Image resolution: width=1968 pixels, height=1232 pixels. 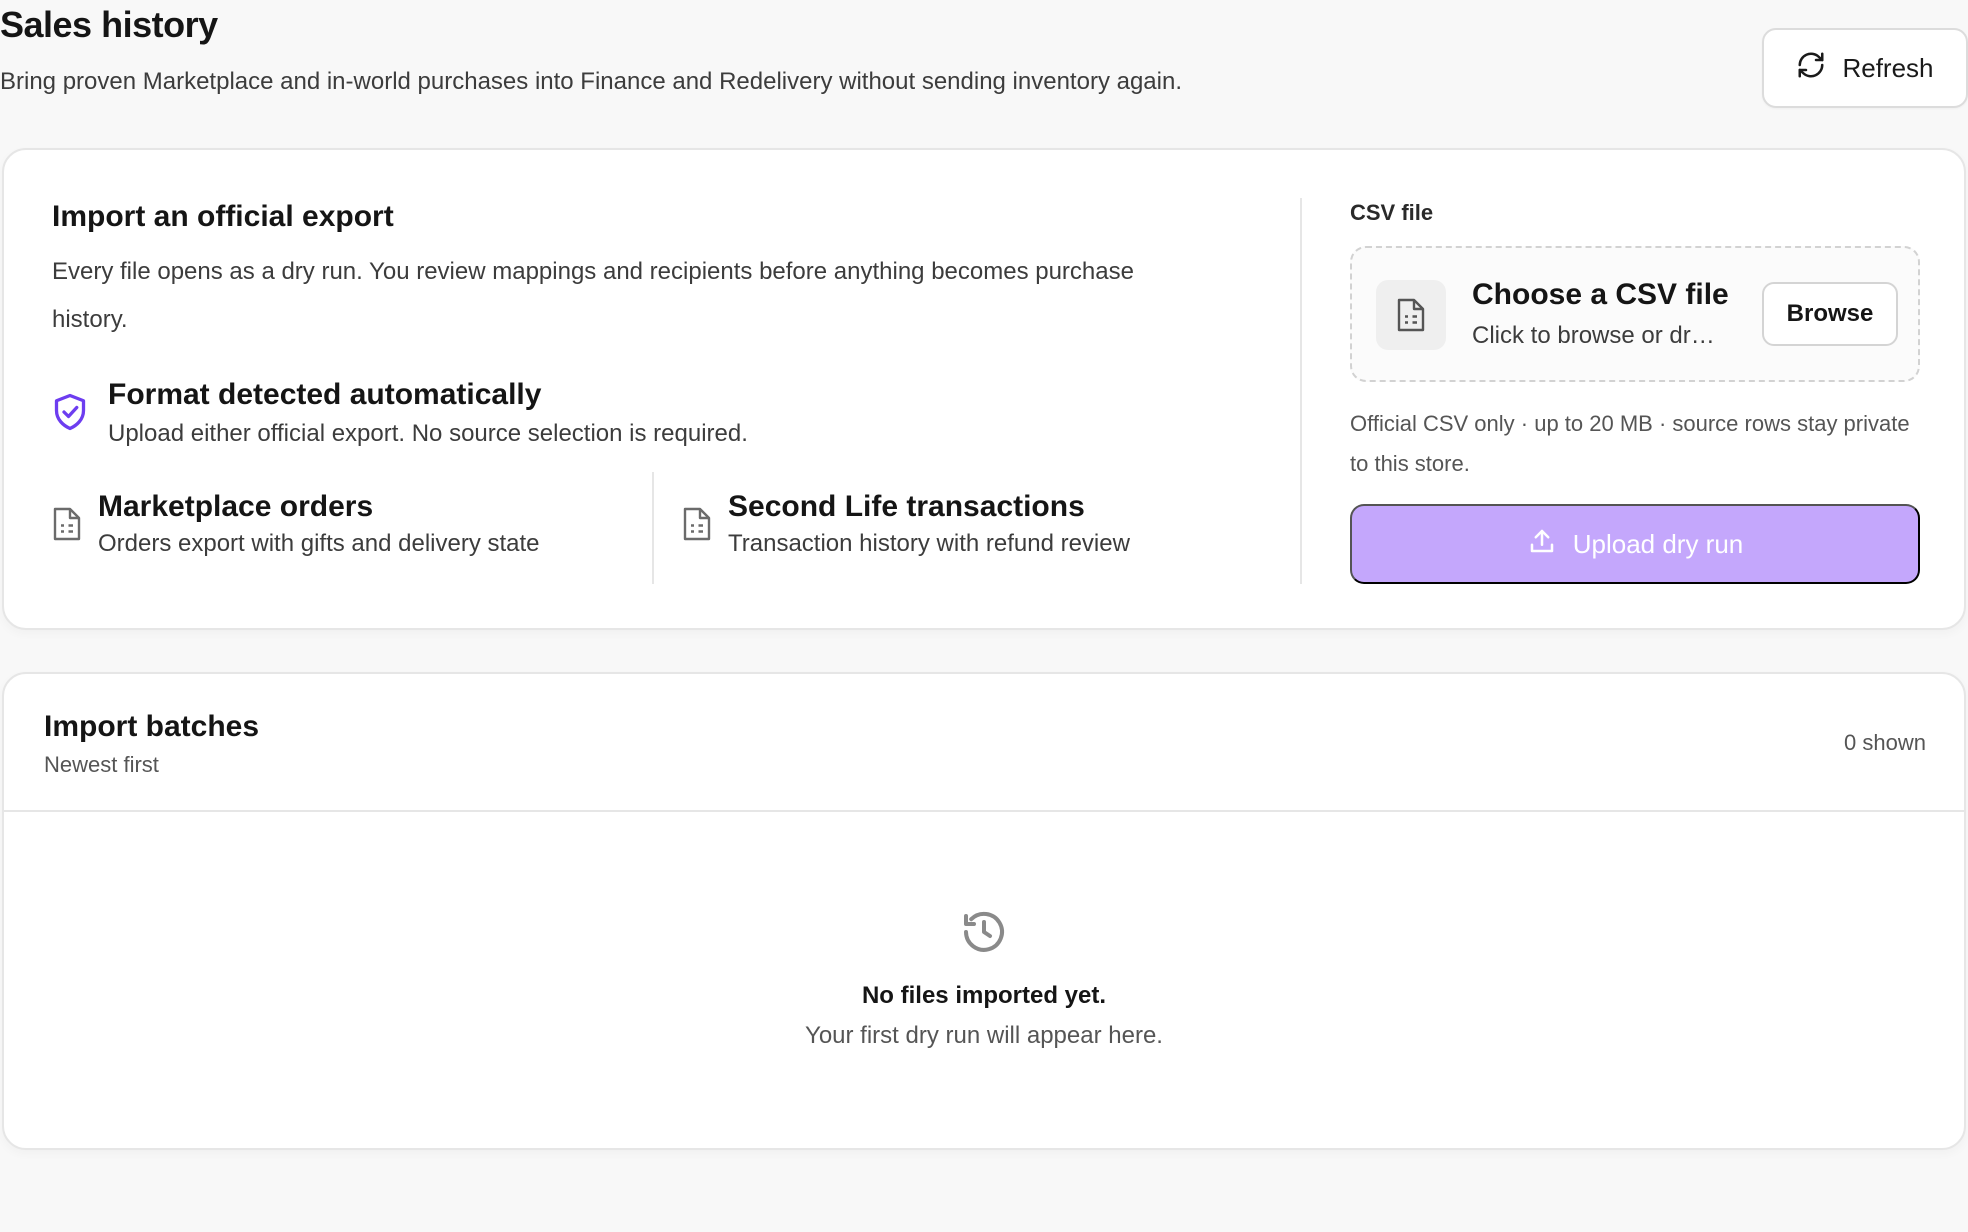 What do you see at coordinates (984, 995) in the screenshot?
I see `empty-state-title: No files imported yet.` at bounding box center [984, 995].